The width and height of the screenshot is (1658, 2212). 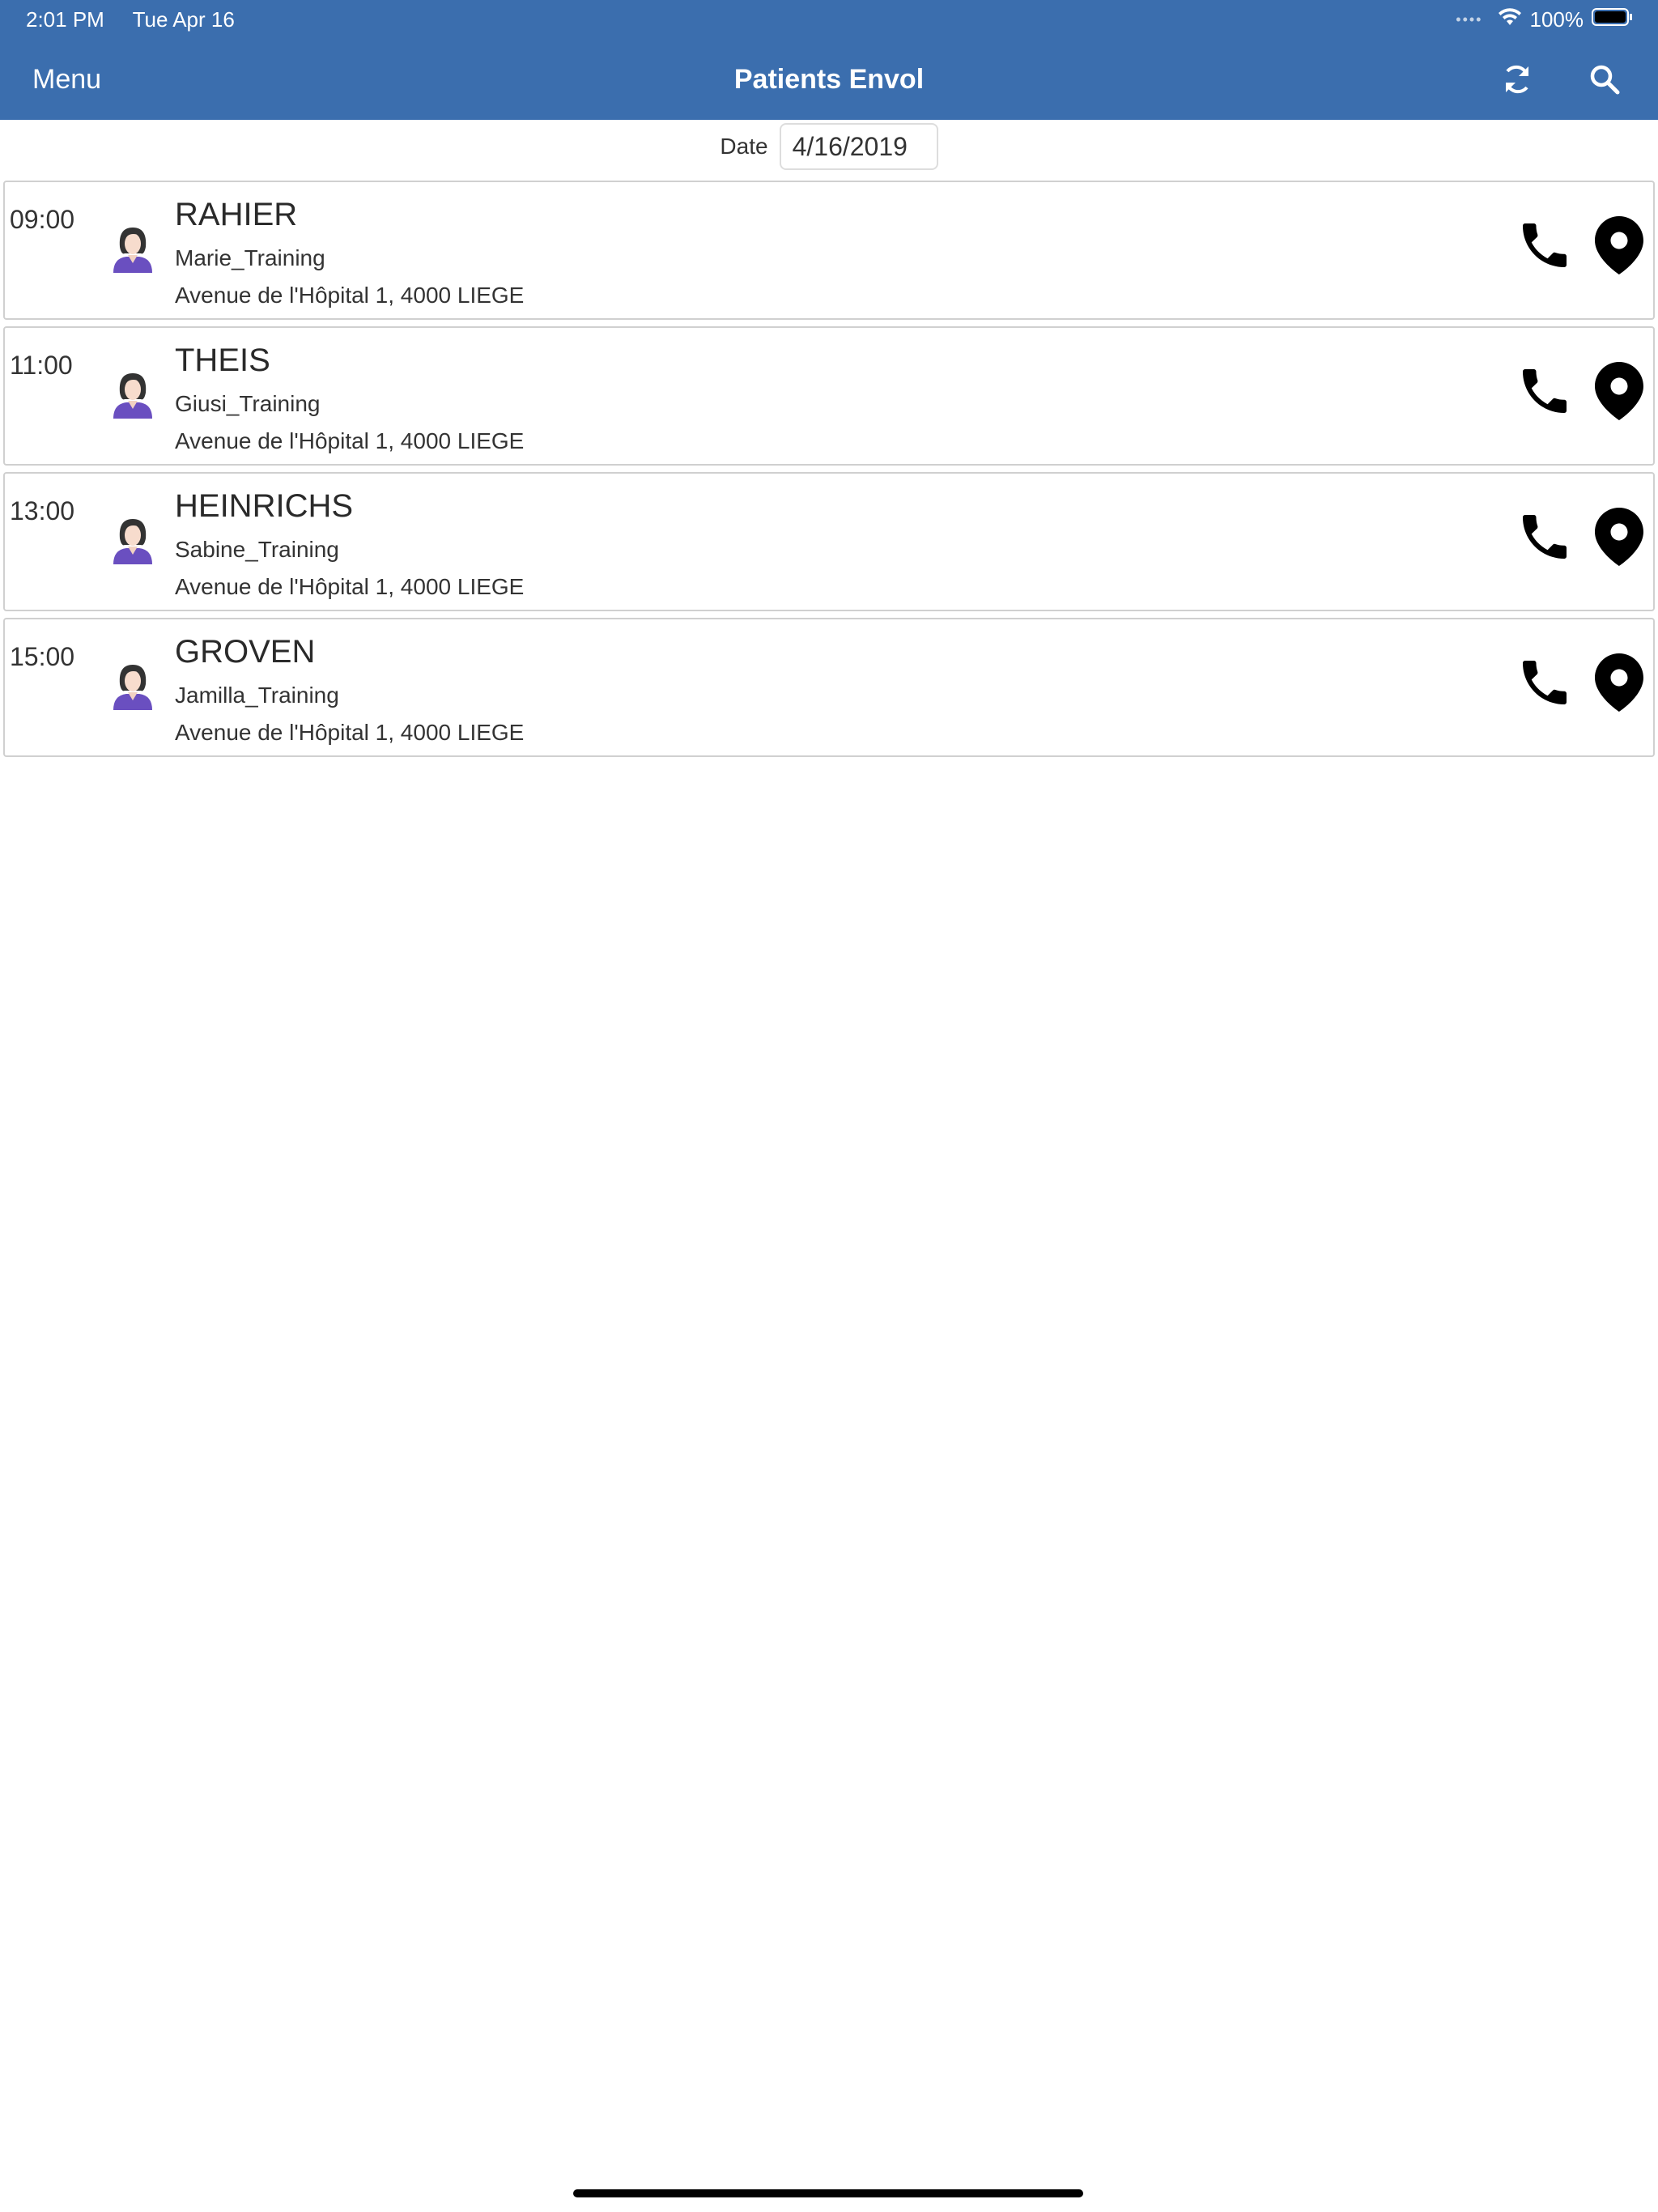 What do you see at coordinates (42, 657) in the screenshot?
I see `appointment-time: 15:00` at bounding box center [42, 657].